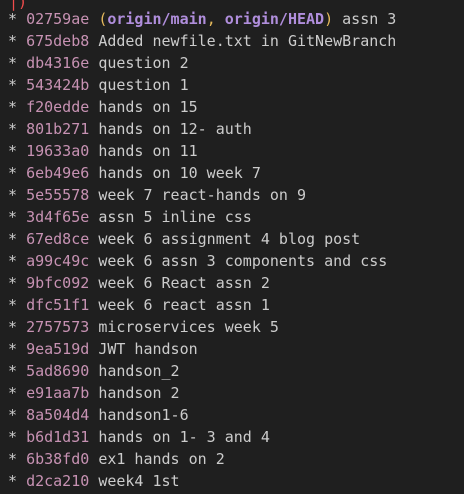 Image resolution: width=464 pixels, height=494 pixels. Describe the element at coordinates (143, 85) in the screenshot. I see `commit-message: question 1` at that location.